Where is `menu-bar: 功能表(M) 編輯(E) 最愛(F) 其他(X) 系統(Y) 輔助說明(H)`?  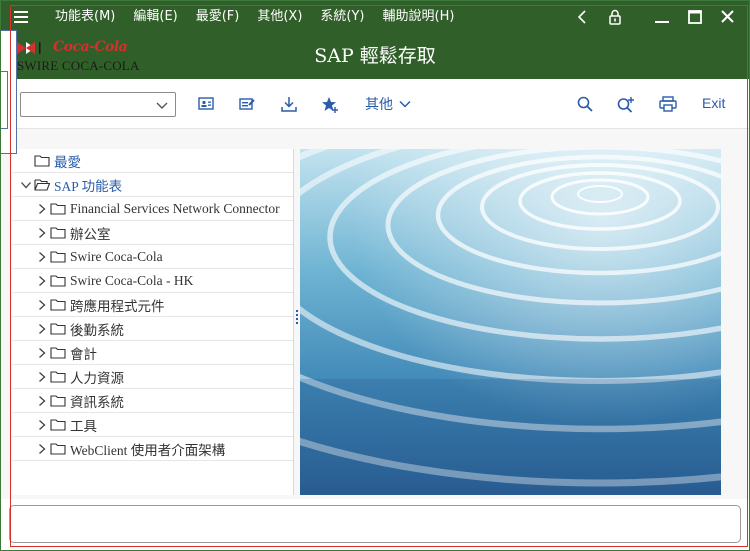 menu-bar: 功能表(M) 編輯(E) 最愛(F) 其他(X) 系統(Y) 輔助說明(H) is located at coordinates (375, 16).